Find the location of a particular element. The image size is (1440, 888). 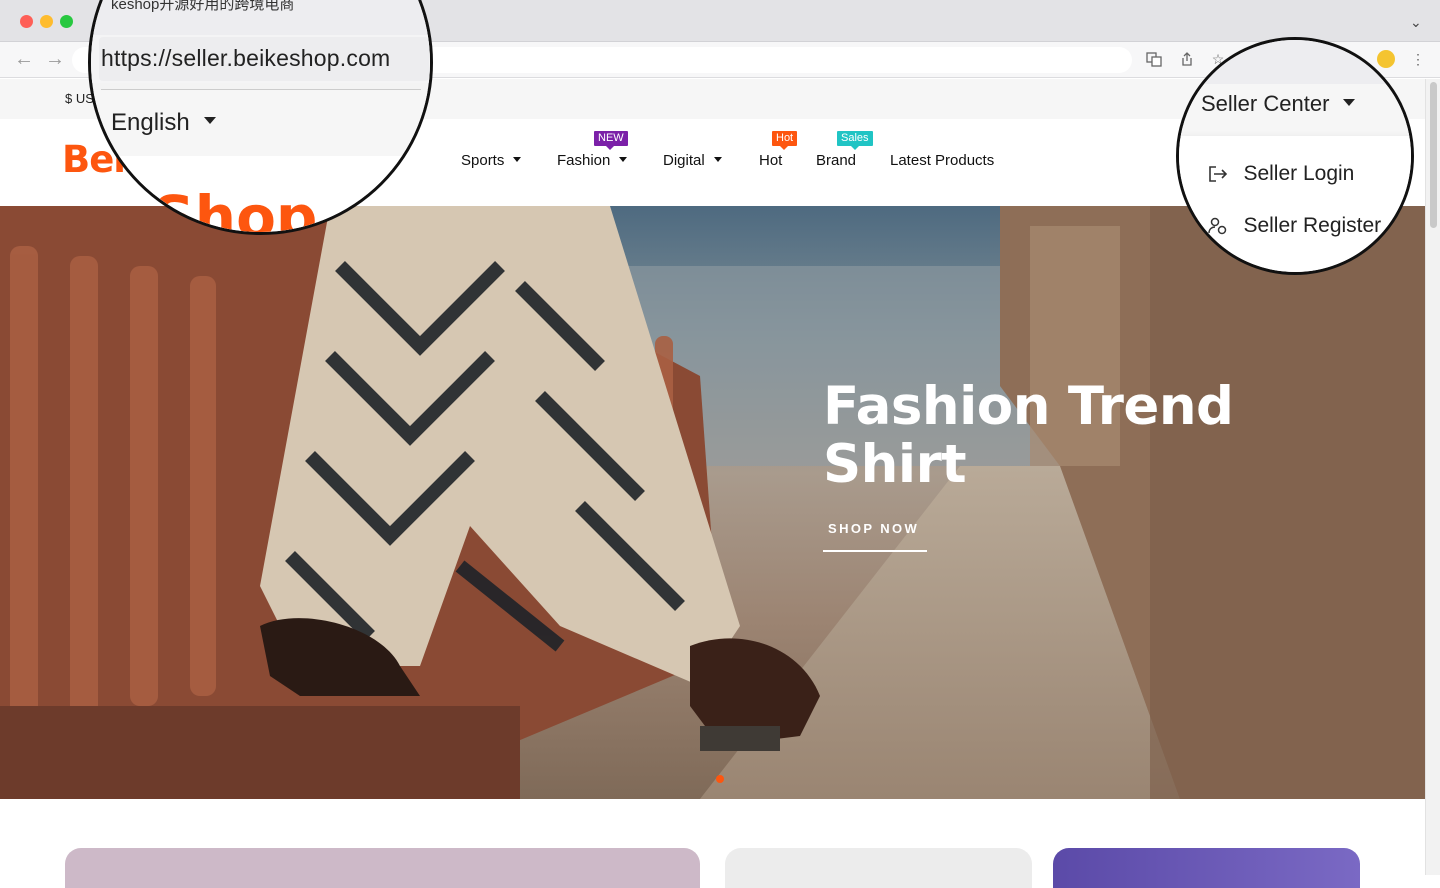

back-arrow-icon: ← is located at coordinates (24, 59).